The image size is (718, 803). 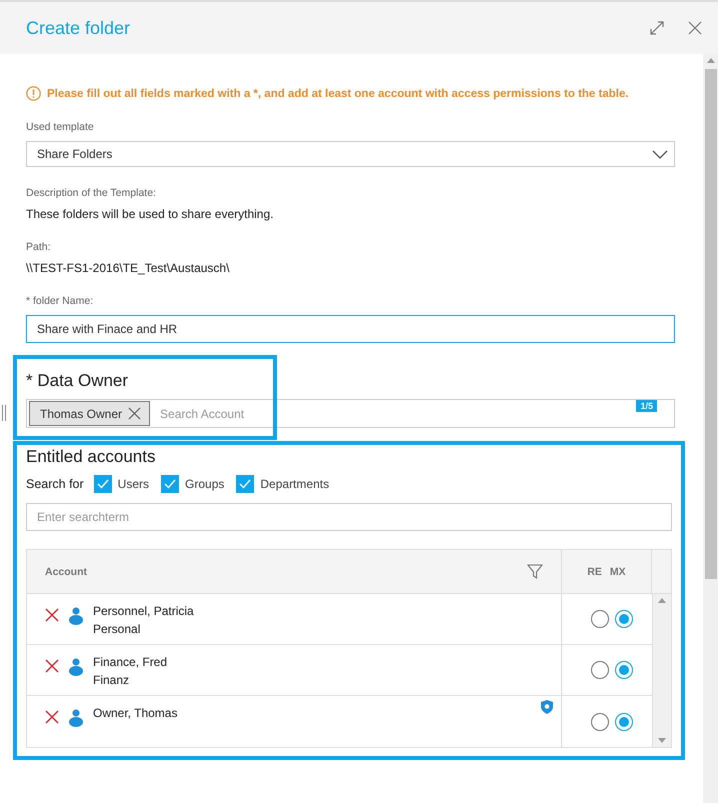 What do you see at coordinates (338, 94) in the screenshot?
I see `warning-message: Please fill out all fields marked with a *, and add at least one account with access permissions to the table.` at bounding box center [338, 94].